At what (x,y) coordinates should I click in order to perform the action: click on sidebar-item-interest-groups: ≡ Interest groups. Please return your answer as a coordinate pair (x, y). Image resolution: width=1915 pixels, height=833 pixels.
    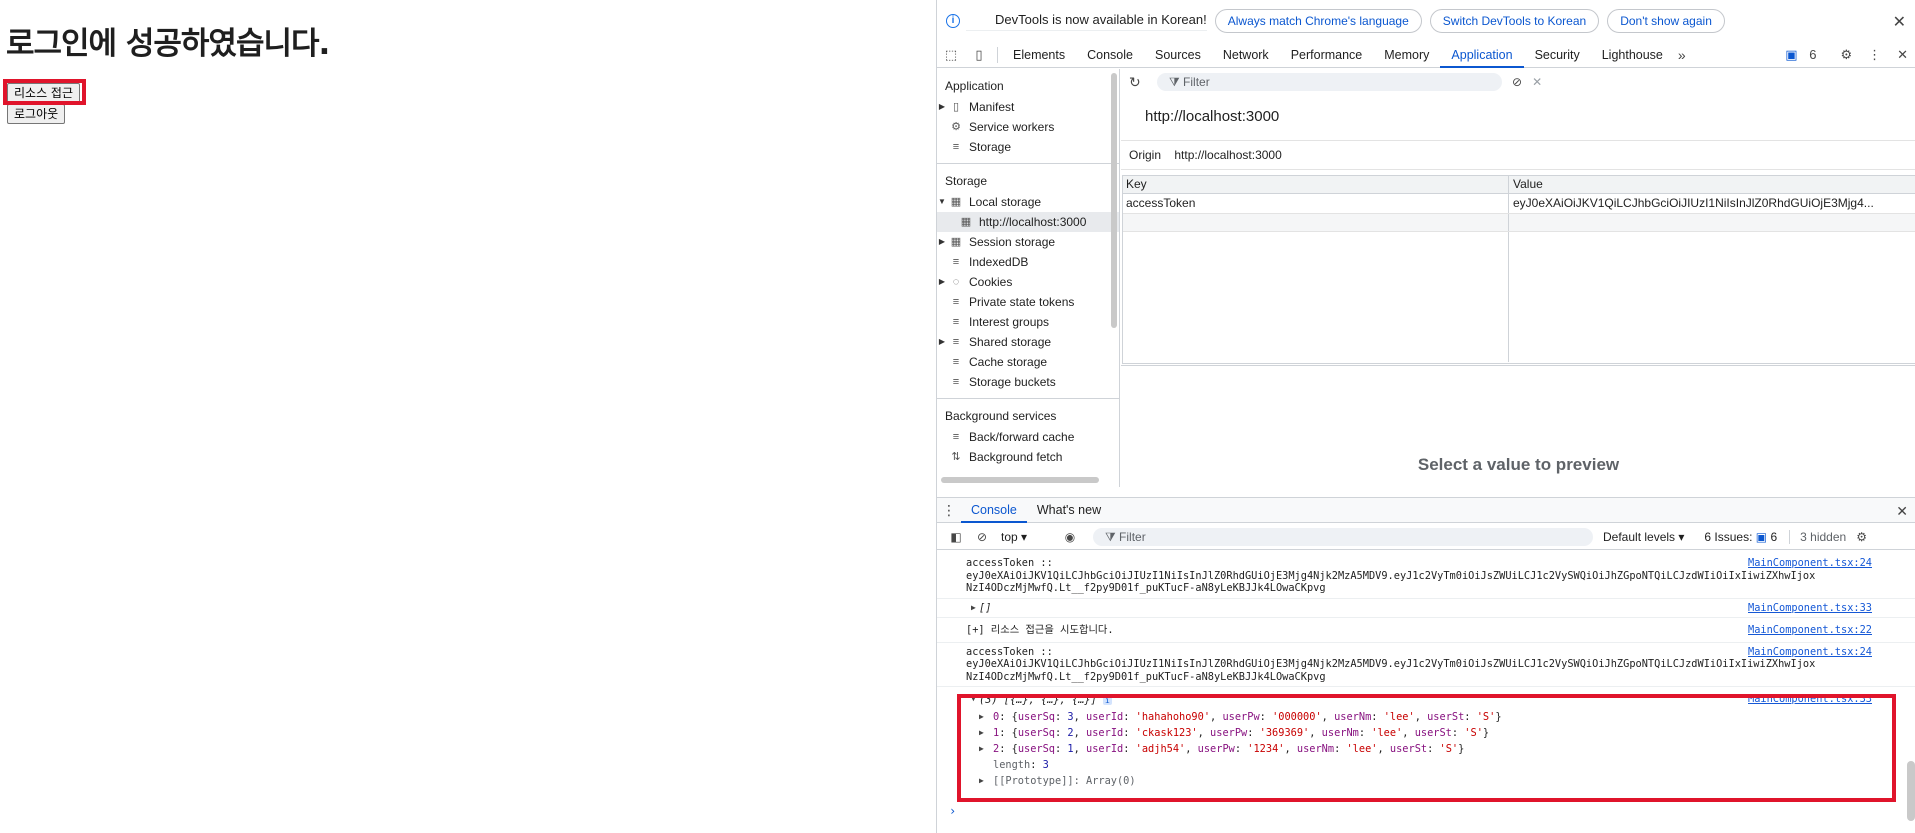
    Looking at the image, I should click on (1028, 322).